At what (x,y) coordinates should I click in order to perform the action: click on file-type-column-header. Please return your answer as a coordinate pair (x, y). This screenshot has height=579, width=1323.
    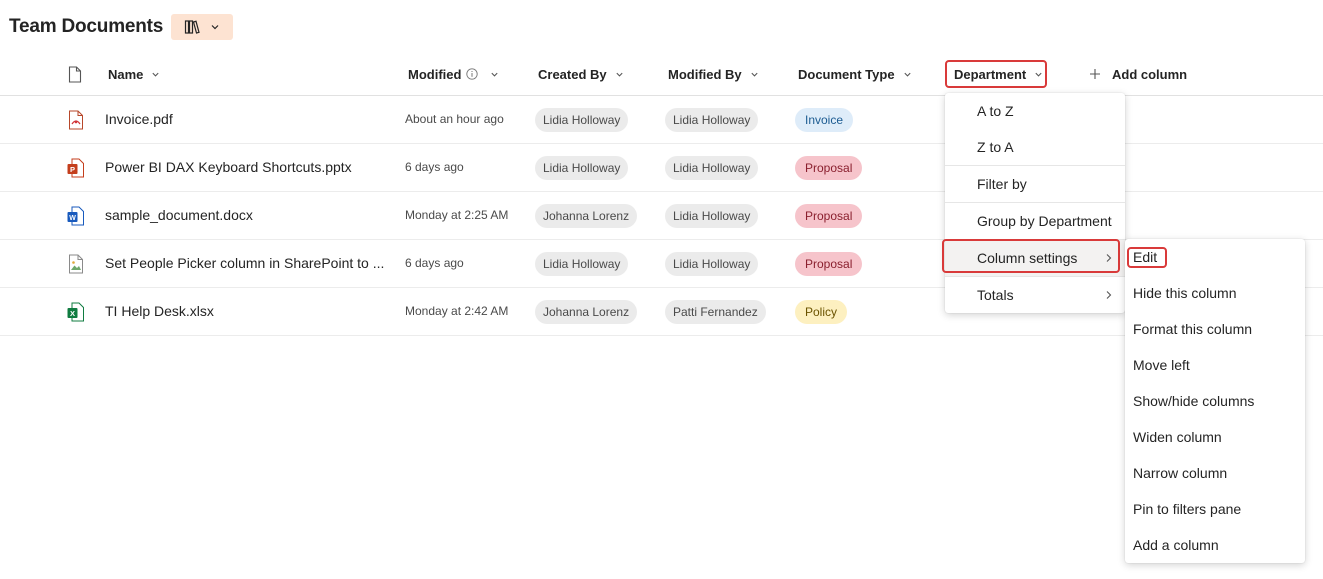
    Looking at the image, I should click on (75, 74).